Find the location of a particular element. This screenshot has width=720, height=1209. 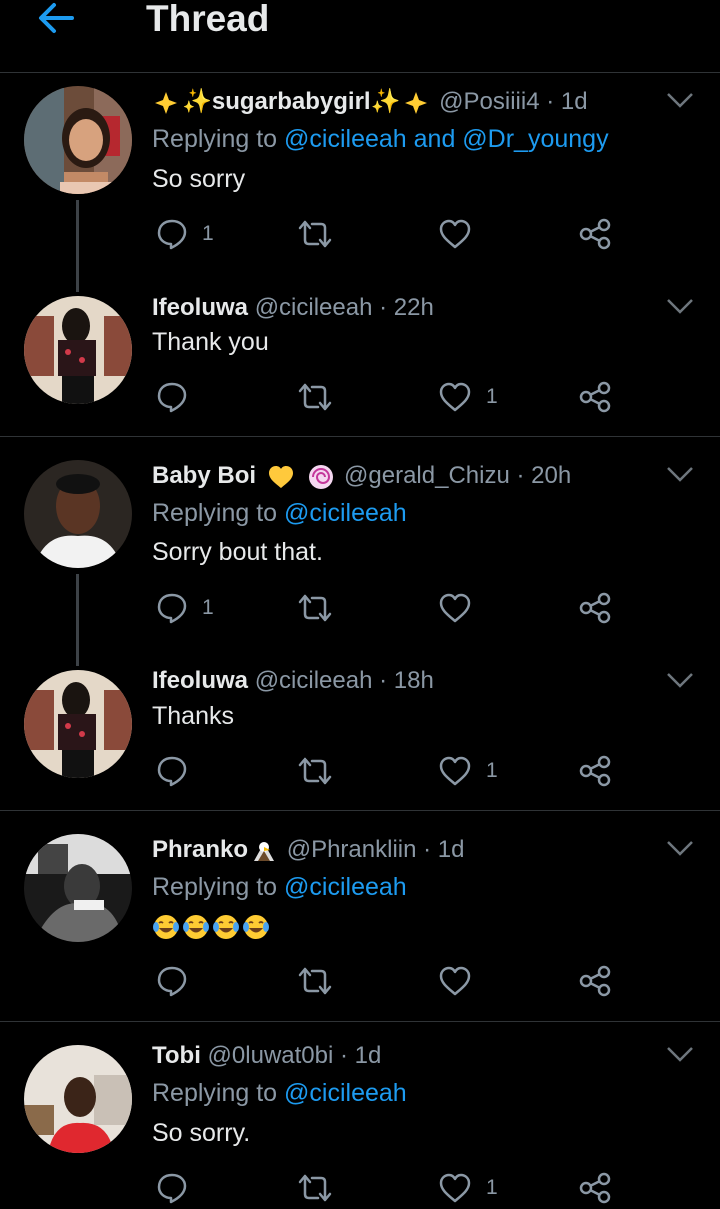

display-name: Tobi is located at coordinates (176, 1055).